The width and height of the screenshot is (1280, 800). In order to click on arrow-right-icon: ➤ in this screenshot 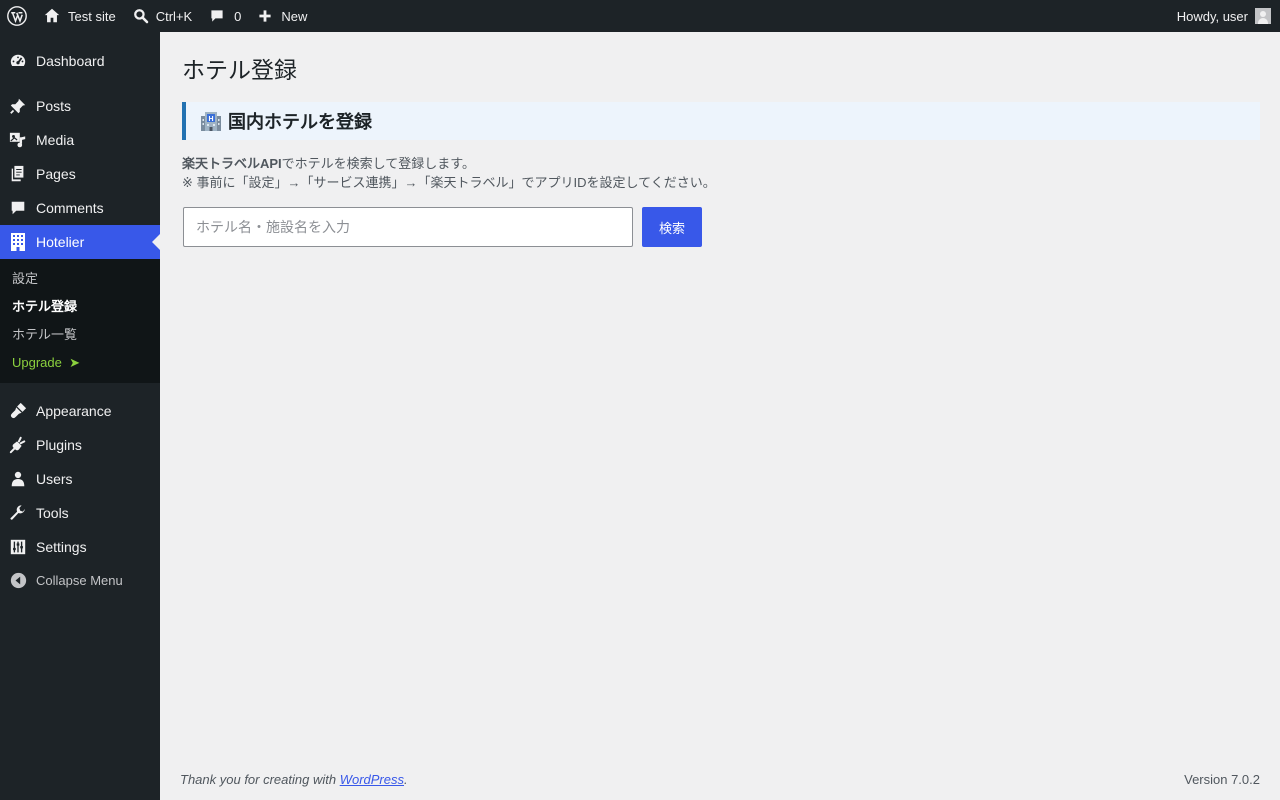, I will do `click(75, 362)`.